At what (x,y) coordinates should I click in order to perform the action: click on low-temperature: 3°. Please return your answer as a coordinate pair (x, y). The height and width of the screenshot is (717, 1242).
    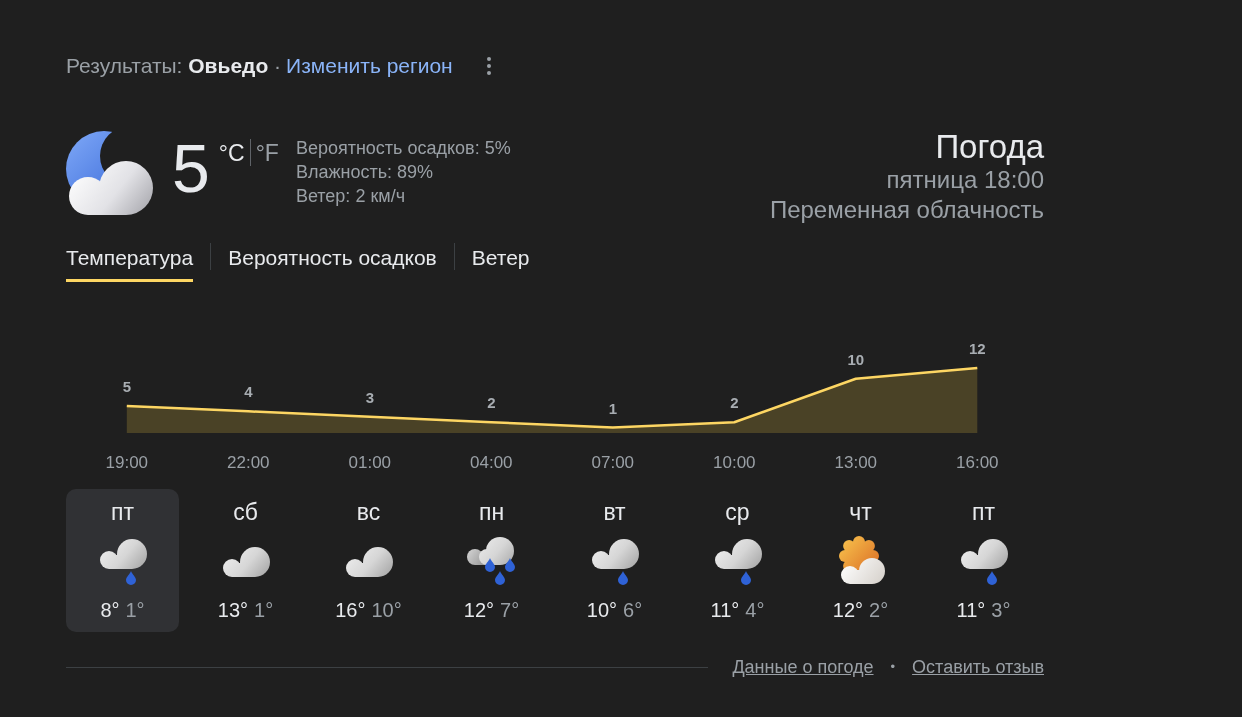
    Looking at the image, I should click on (1001, 610).